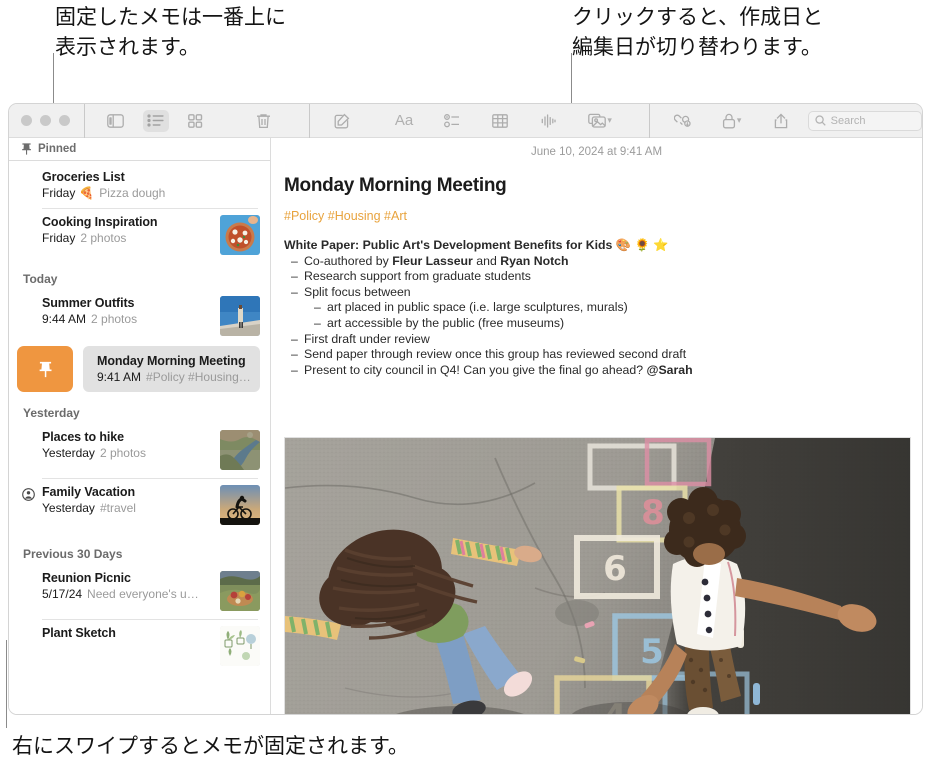 The height and width of the screenshot is (771, 931). I want to click on sidebar-toggle-button, so click(116, 121).